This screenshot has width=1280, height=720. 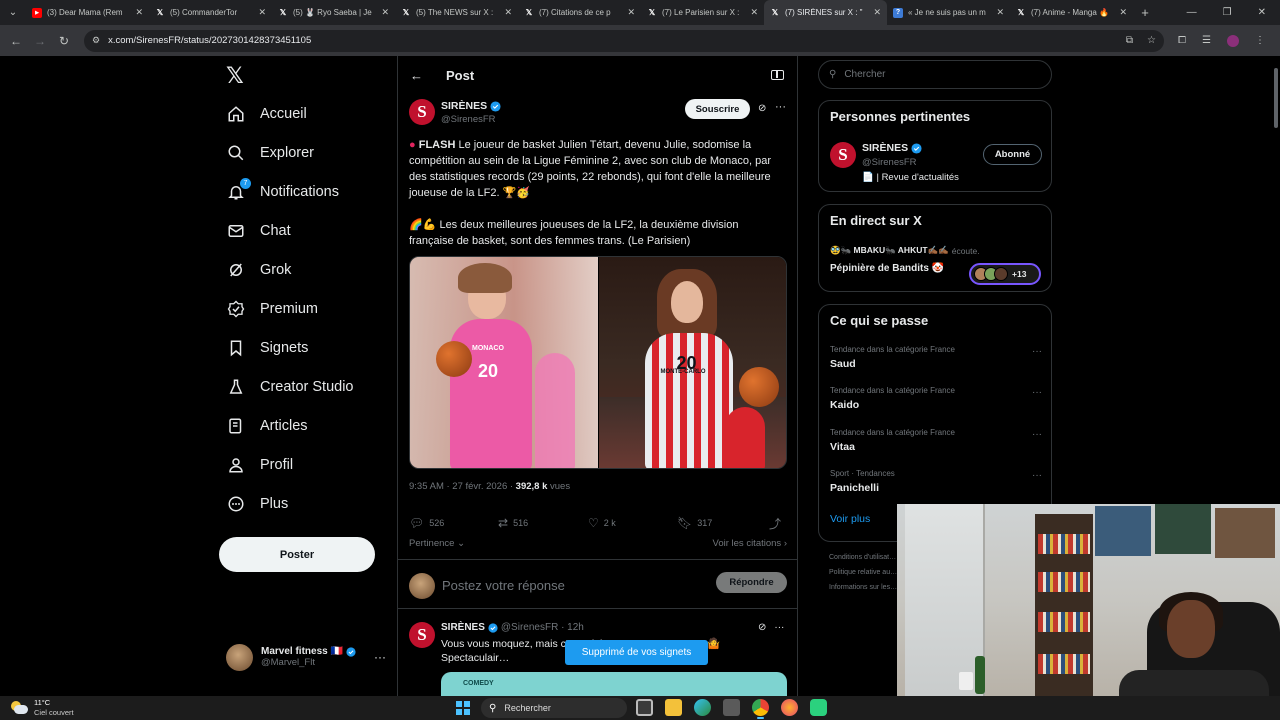 I want to click on search-input: ⚲ Chercher, so click(x=935, y=74).